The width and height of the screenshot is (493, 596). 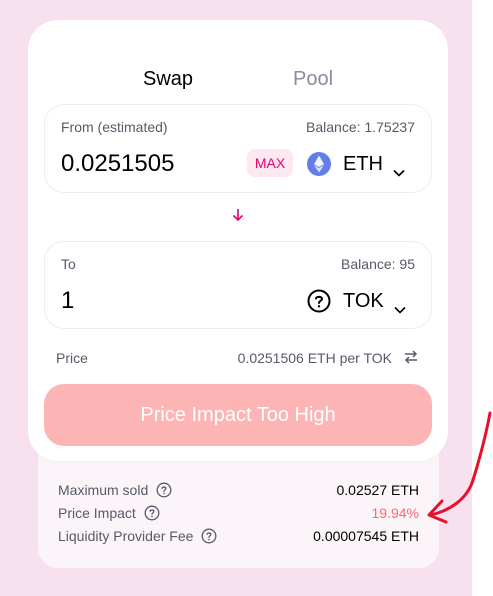 I want to click on from-token-symbol: ETH, so click(x=363, y=163).